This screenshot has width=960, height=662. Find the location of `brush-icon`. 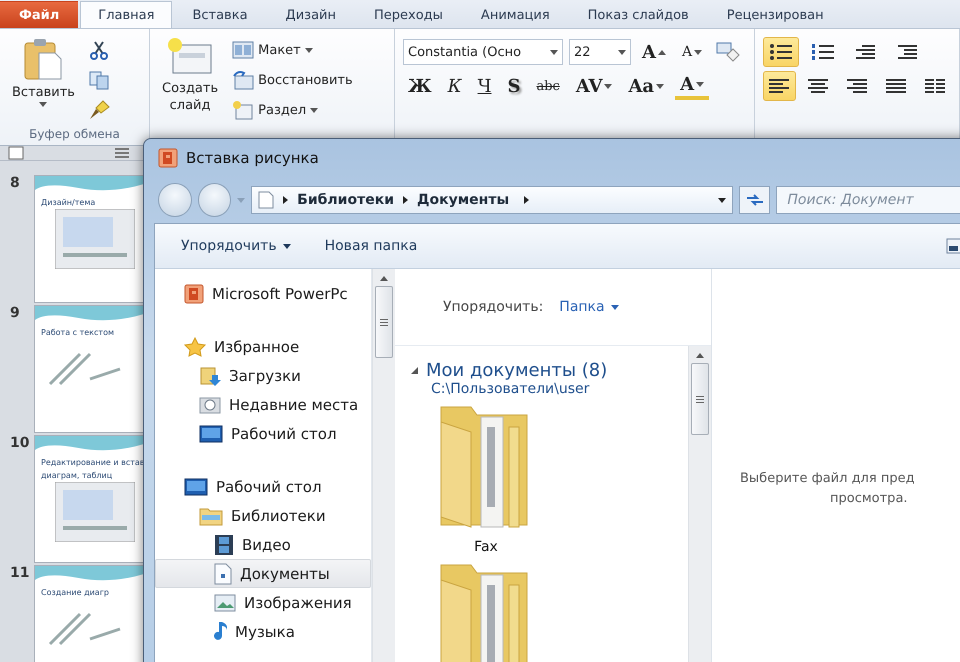

brush-icon is located at coordinates (99, 110).